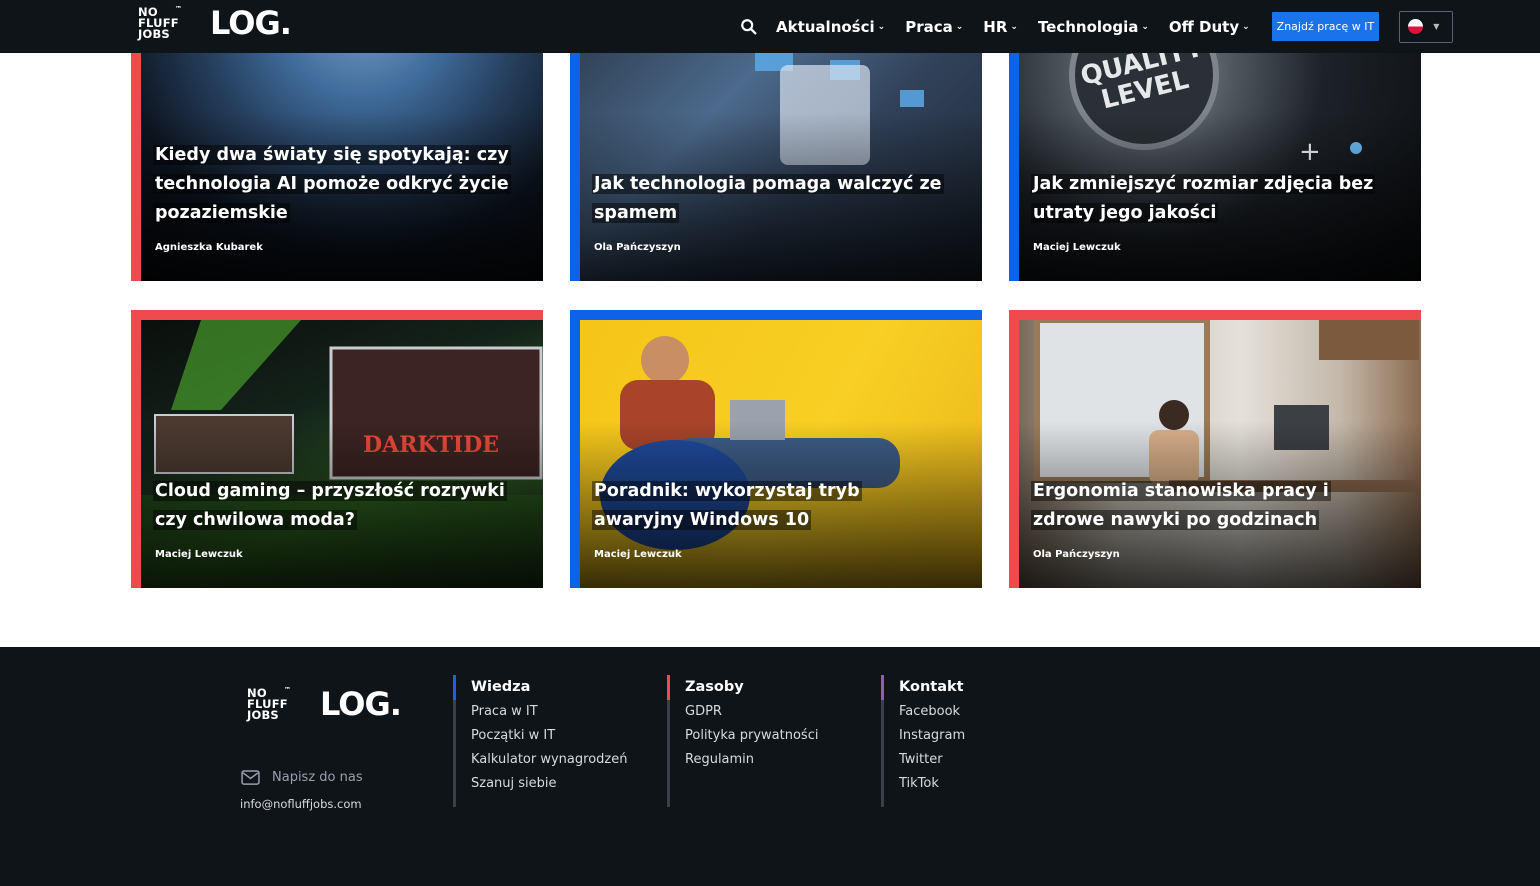 The image size is (1540, 886). I want to click on nav-item-off-duty: Off Duty ⌄, so click(1209, 27).